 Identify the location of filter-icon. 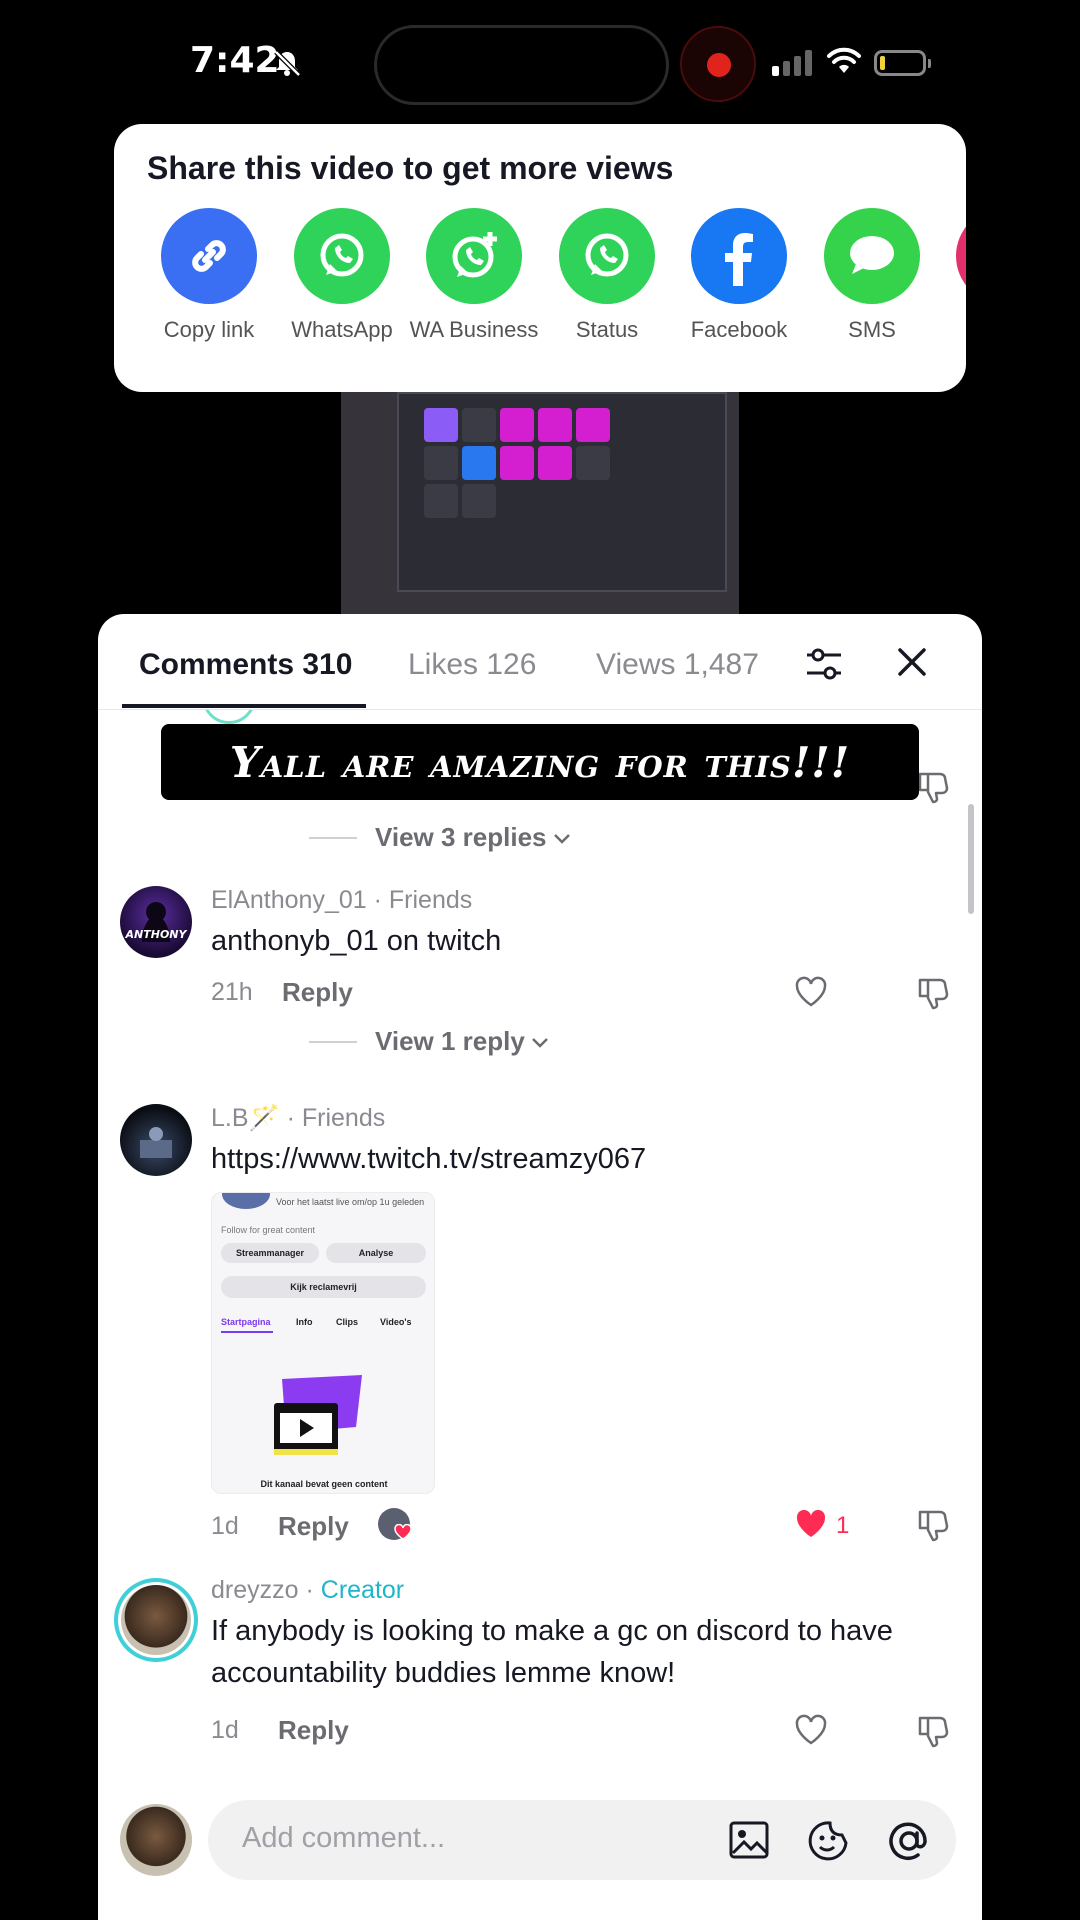
(824, 664).